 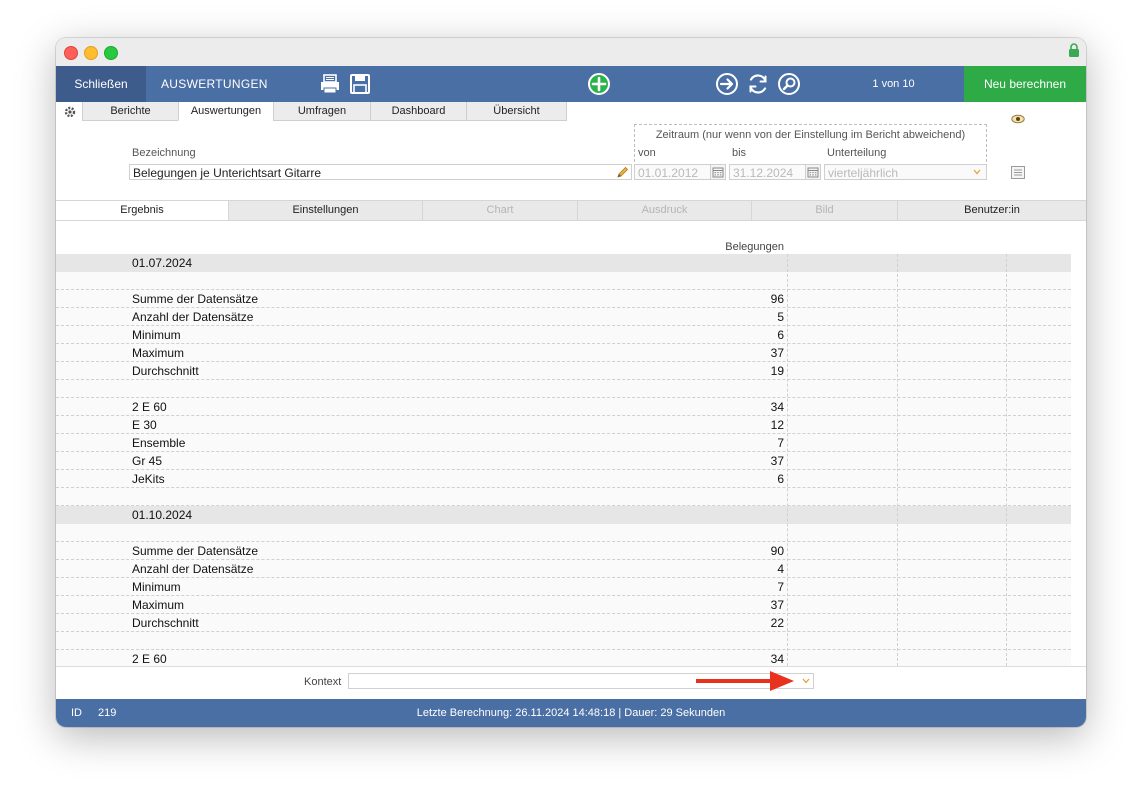 What do you see at coordinates (164, 153) in the screenshot?
I see `bezeichnung-label: Bezeichnung` at bounding box center [164, 153].